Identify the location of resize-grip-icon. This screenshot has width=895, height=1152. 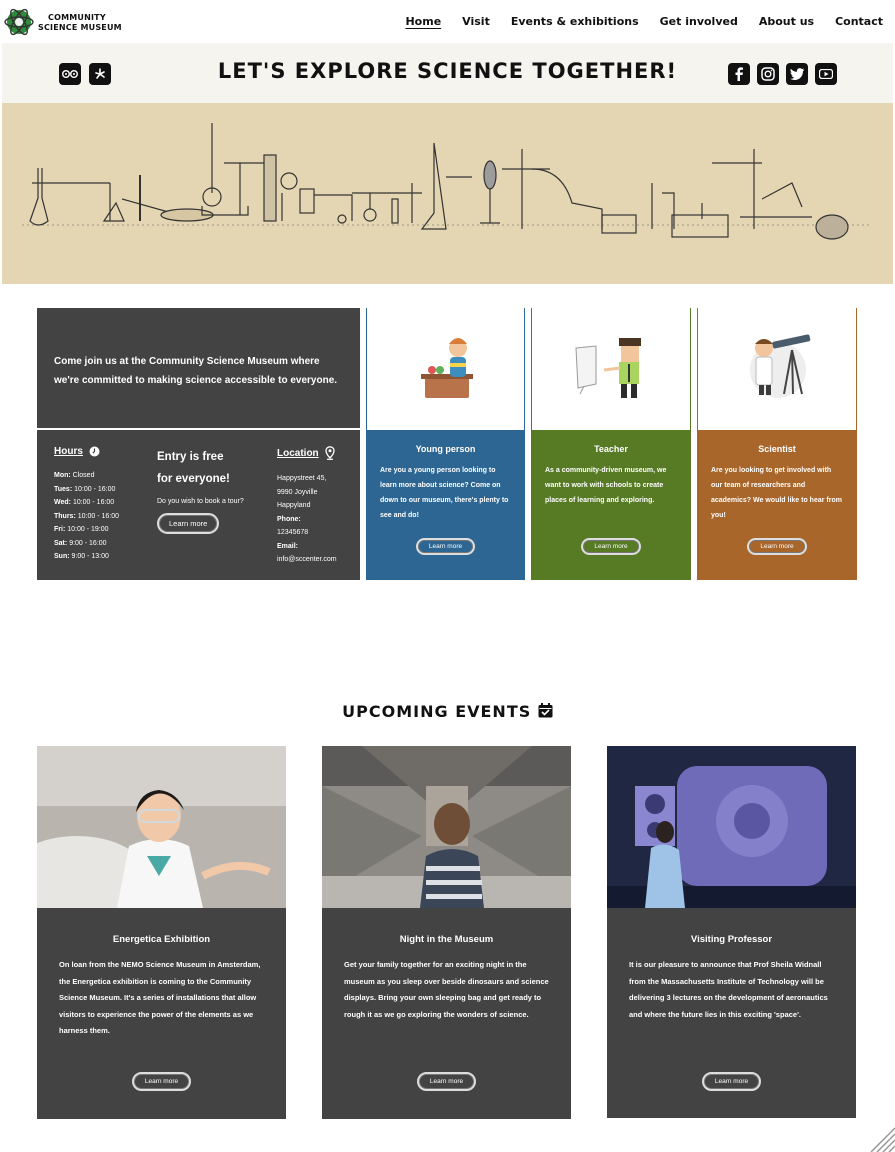
(881, 1138).